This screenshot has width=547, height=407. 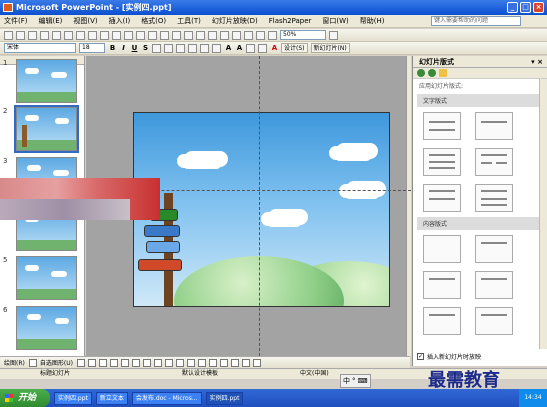 I want to click on ime-punct-icon: °, so click(x=354, y=381).